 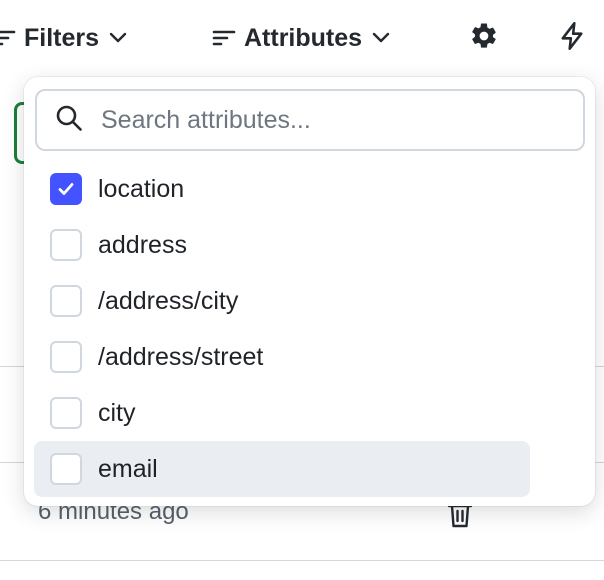 I want to click on search-icon, so click(x=60, y=120).